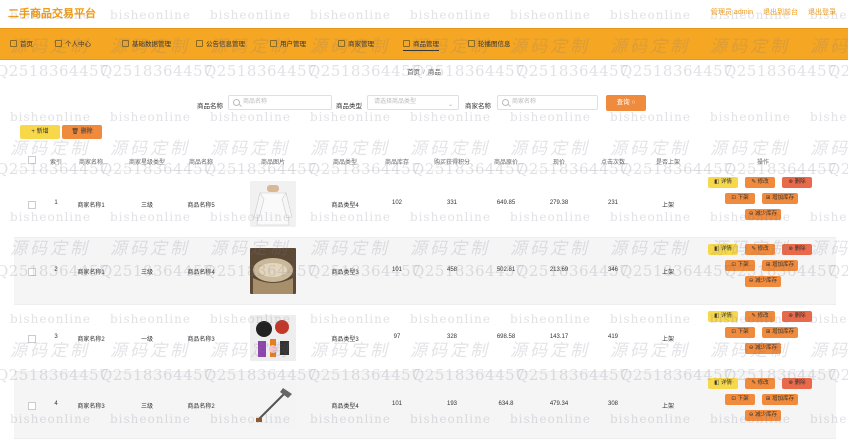  I want to click on nav-item-users: 用户管理, so click(288, 43).